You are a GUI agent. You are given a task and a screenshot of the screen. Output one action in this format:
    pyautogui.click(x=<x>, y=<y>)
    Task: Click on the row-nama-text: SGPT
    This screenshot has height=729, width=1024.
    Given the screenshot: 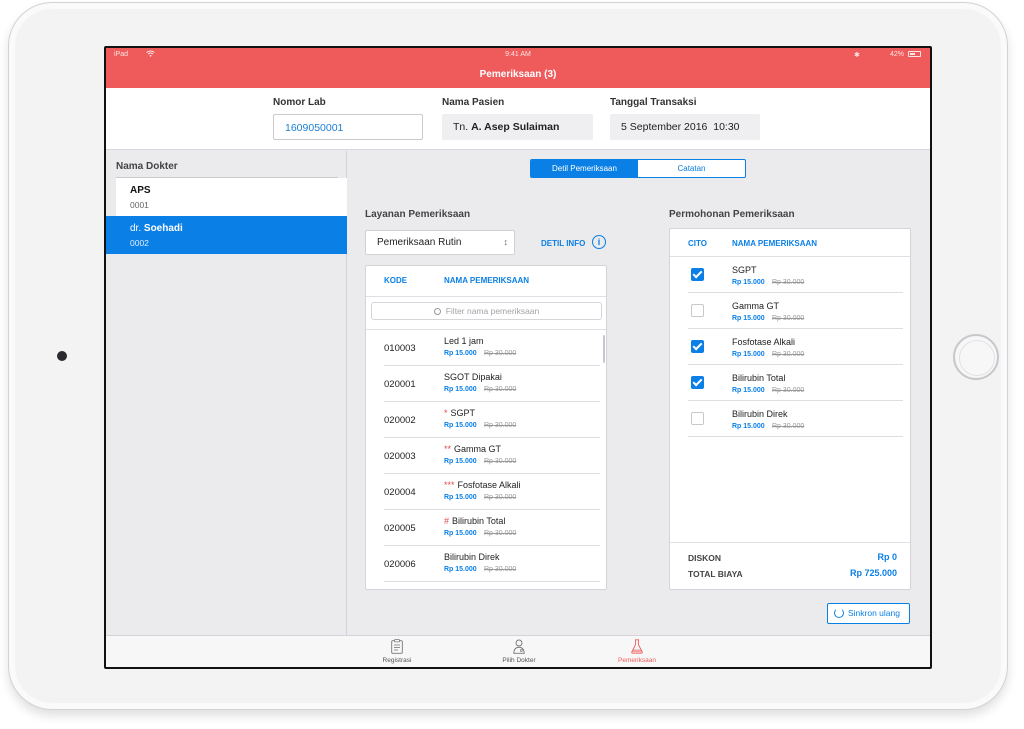 What is the action you would take?
    pyautogui.click(x=463, y=413)
    